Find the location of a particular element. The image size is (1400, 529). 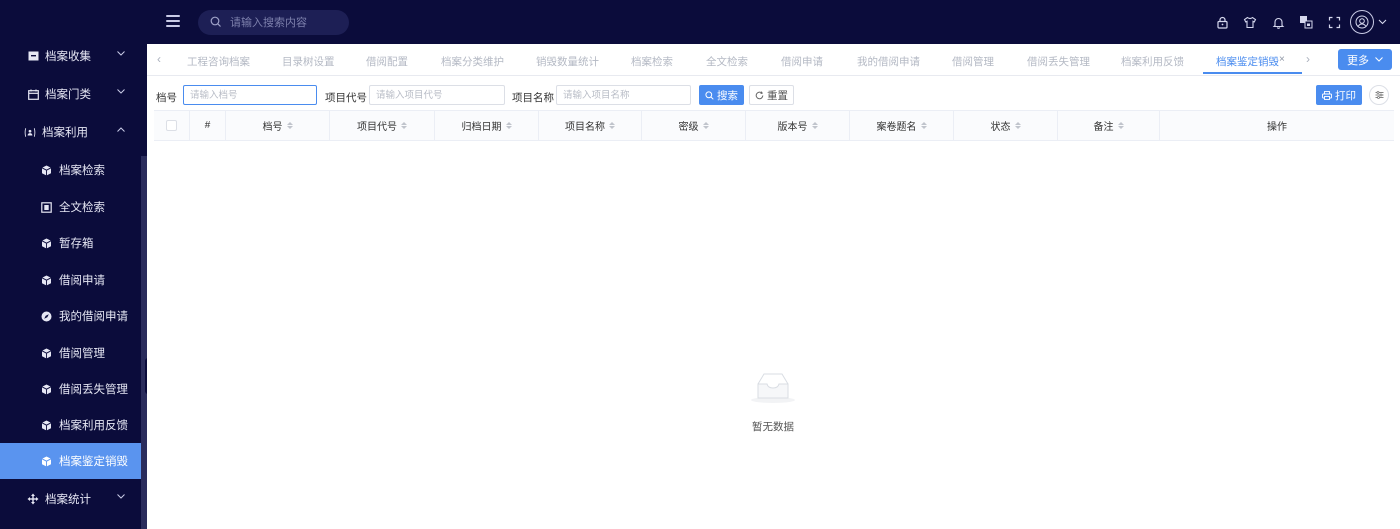

project-code-input is located at coordinates (437, 95).